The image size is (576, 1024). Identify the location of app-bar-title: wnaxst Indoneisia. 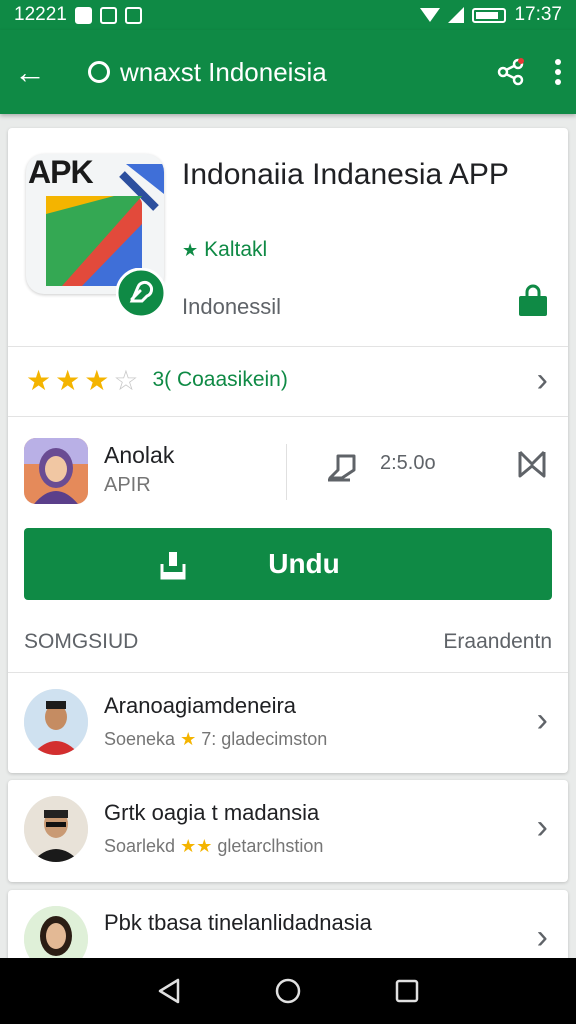
(223, 71).